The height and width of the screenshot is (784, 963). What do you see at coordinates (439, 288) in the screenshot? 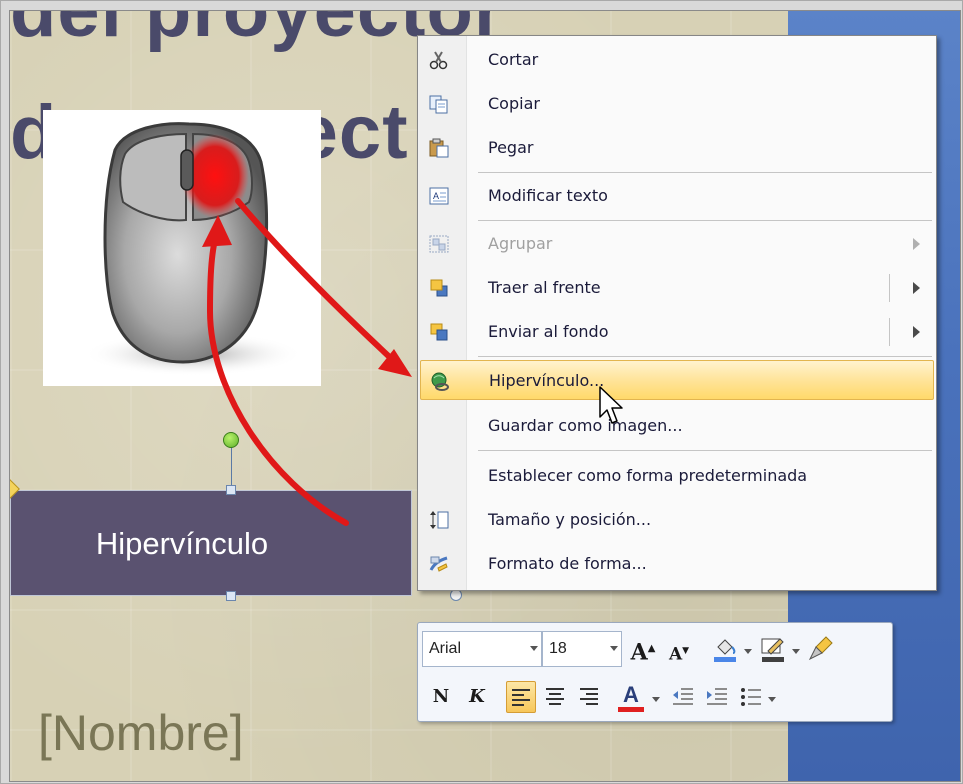
I see `bring-front-icon` at bounding box center [439, 288].